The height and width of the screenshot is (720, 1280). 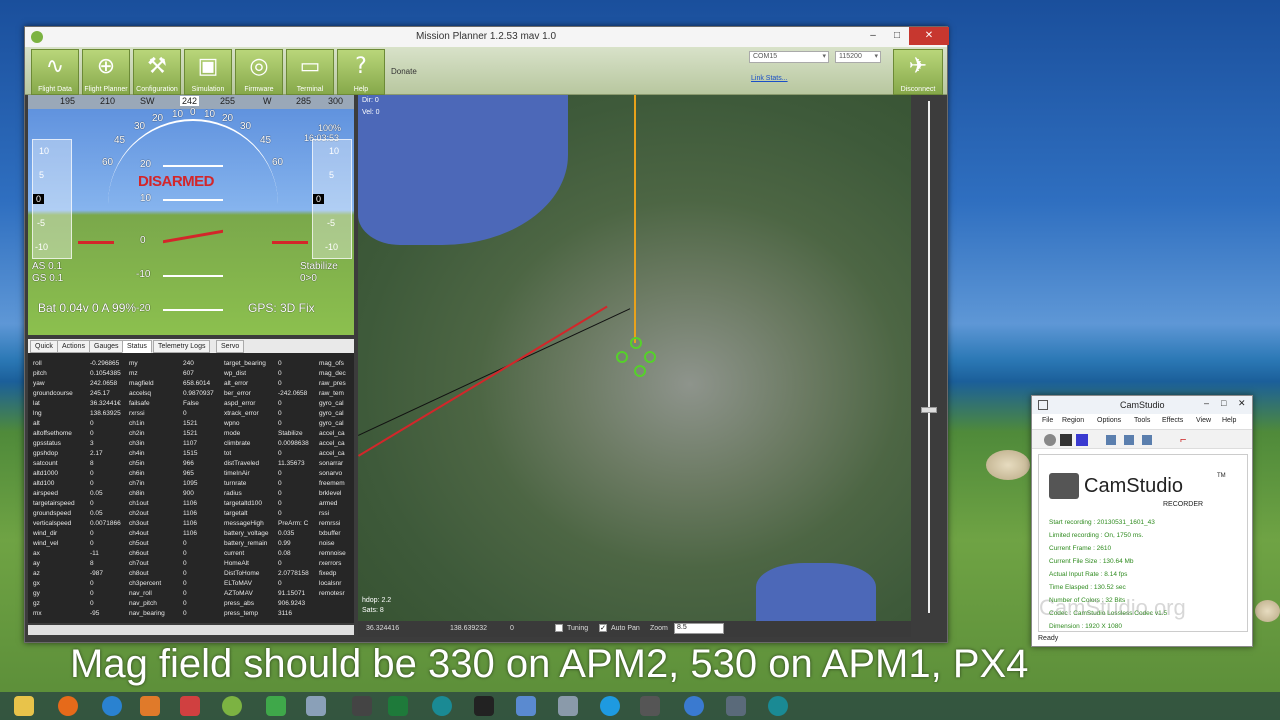 I want to click on record-icon, so click(x=1050, y=440).